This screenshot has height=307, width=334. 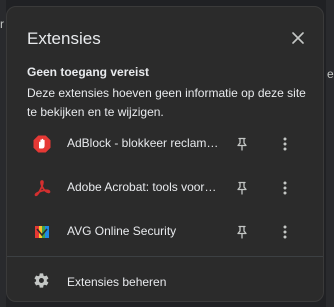 I want to click on manage-extensions-button: Extensies beheren, so click(x=165, y=280).